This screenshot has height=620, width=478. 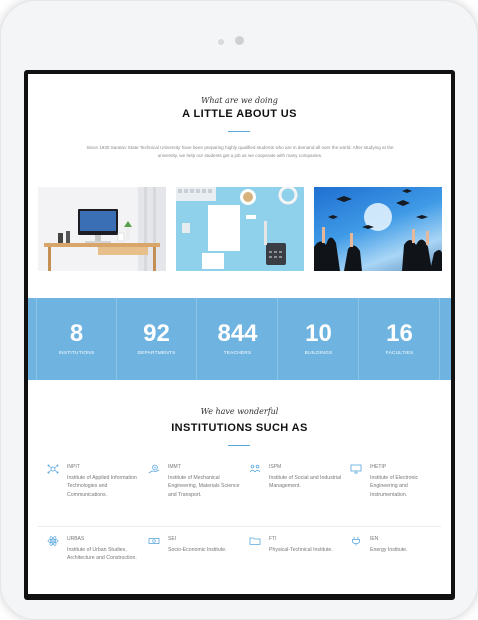 I want to click on stat-label: DEPARTMENTS, so click(x=156, y=353).